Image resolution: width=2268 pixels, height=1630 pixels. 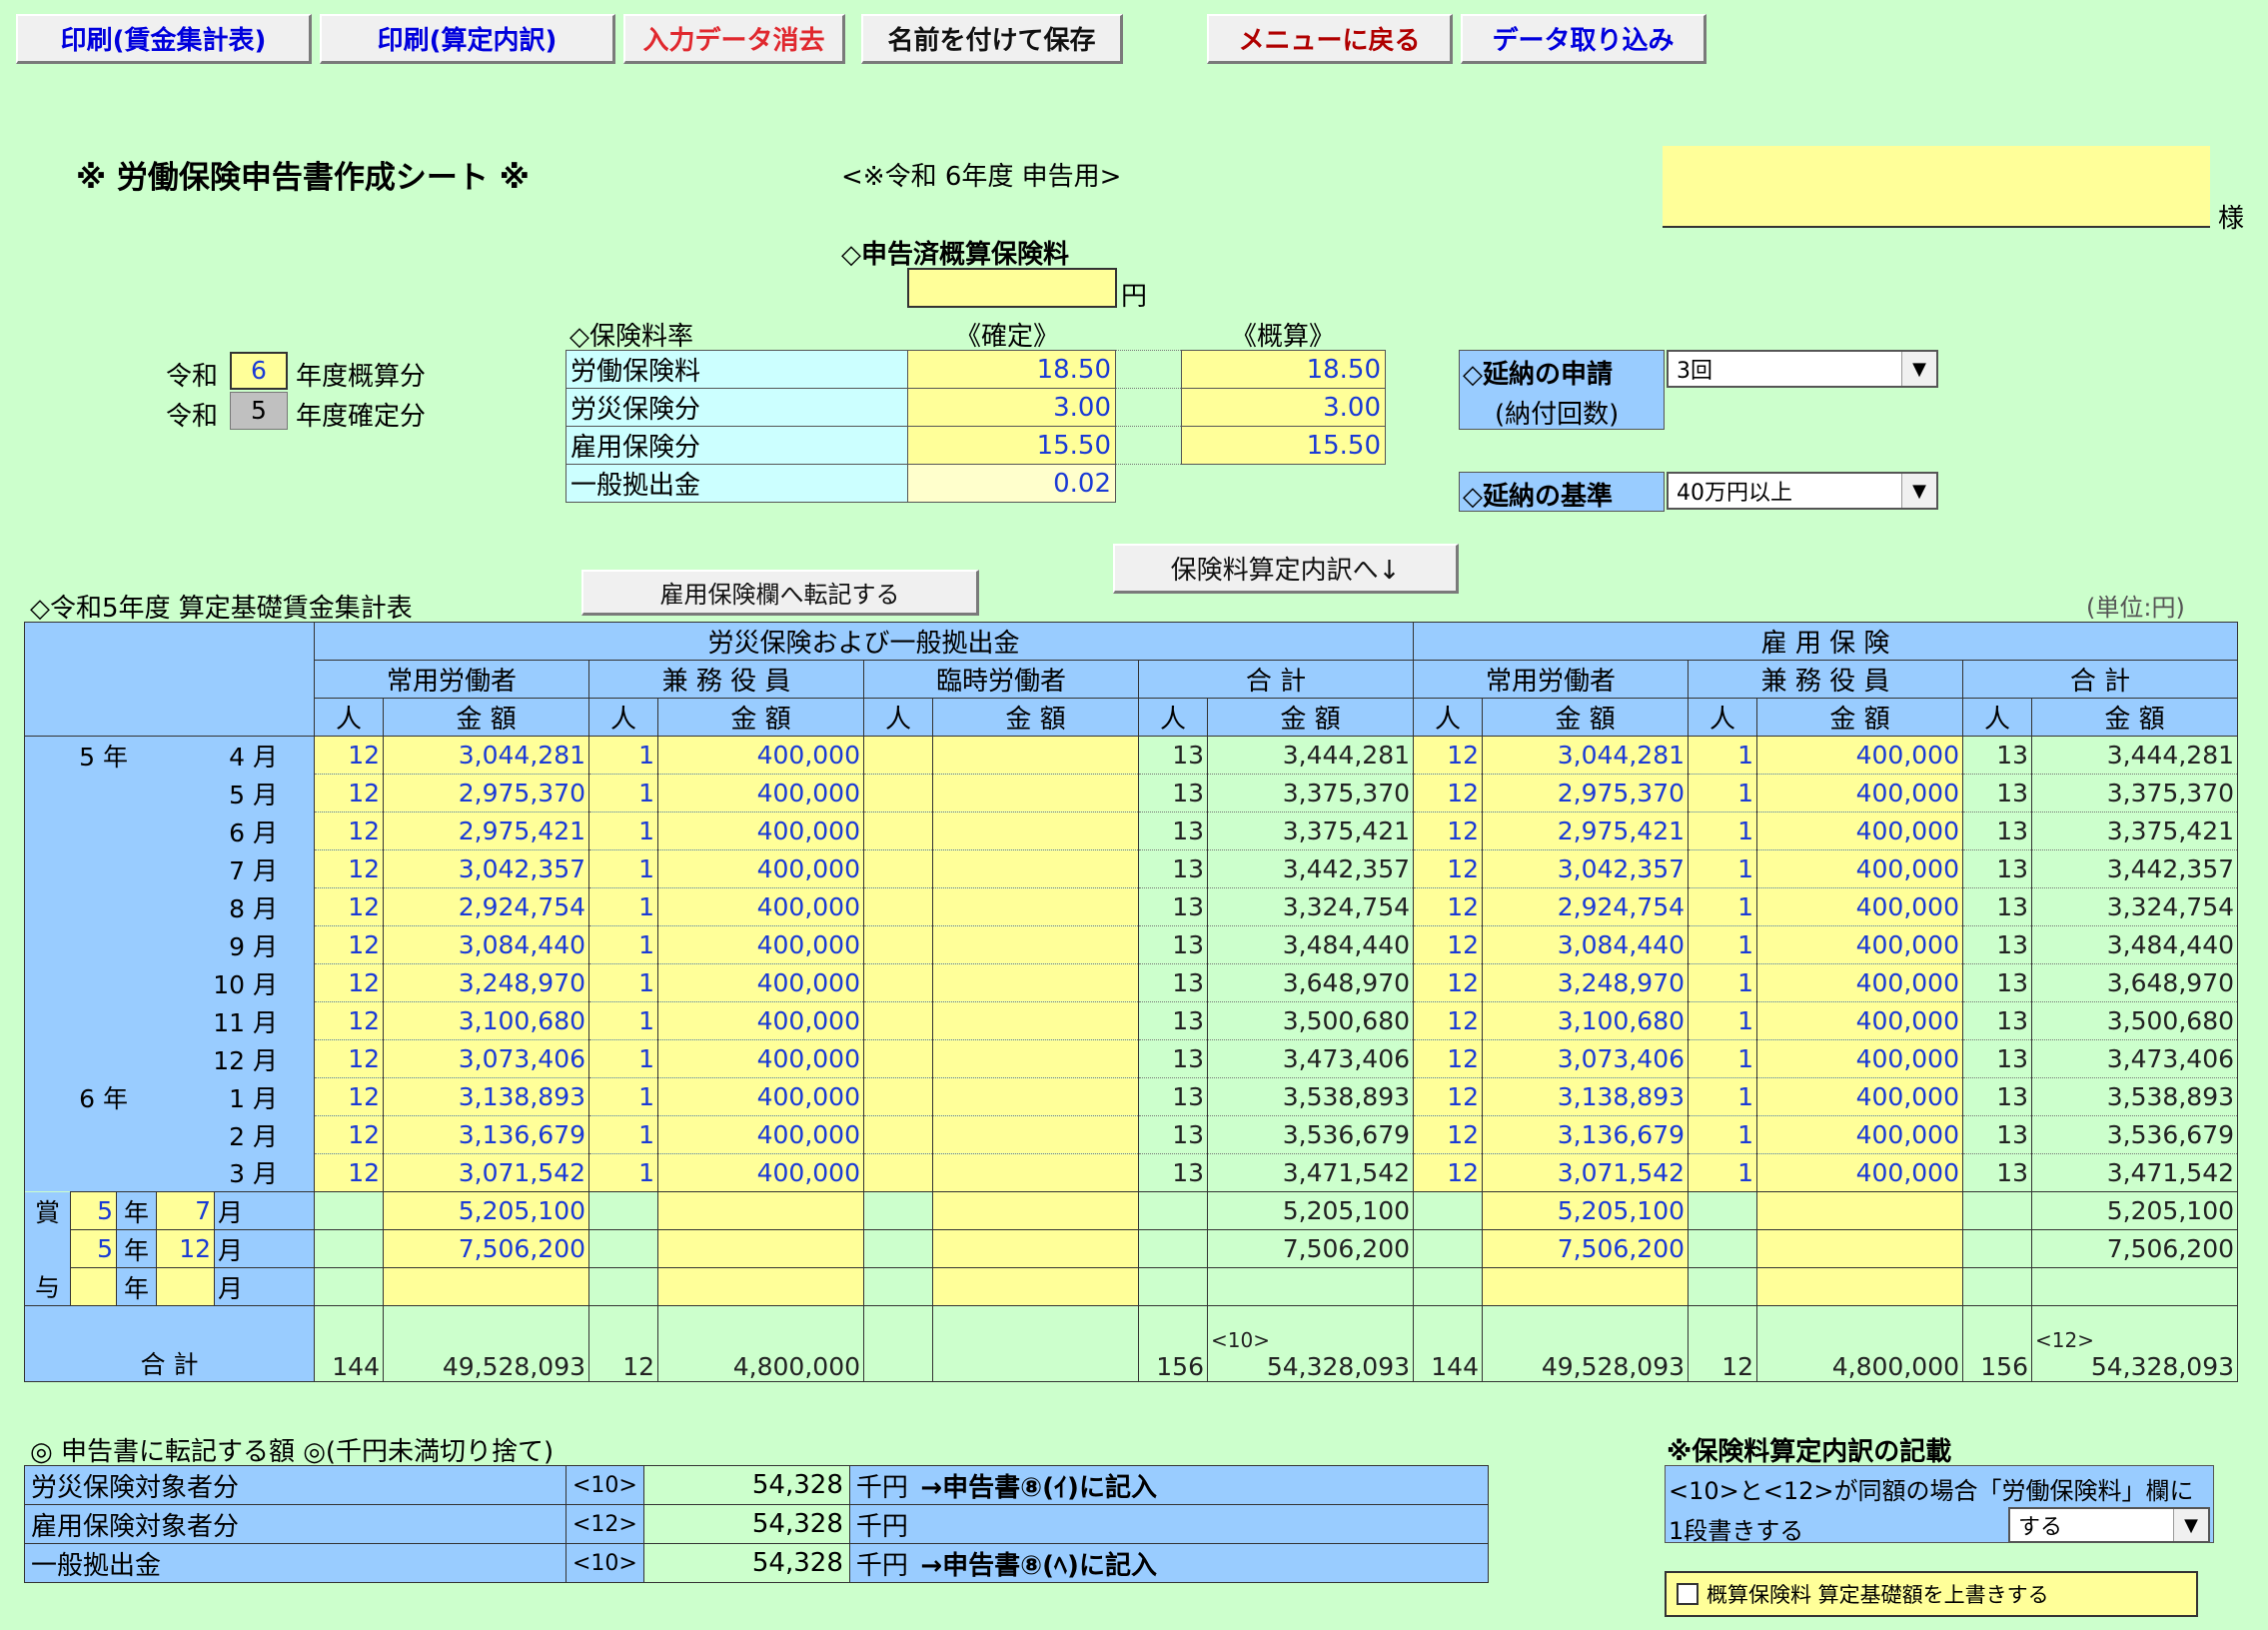 I want to click on ennou-count-select: 3回 ▼, so click(x=1802, y=369).